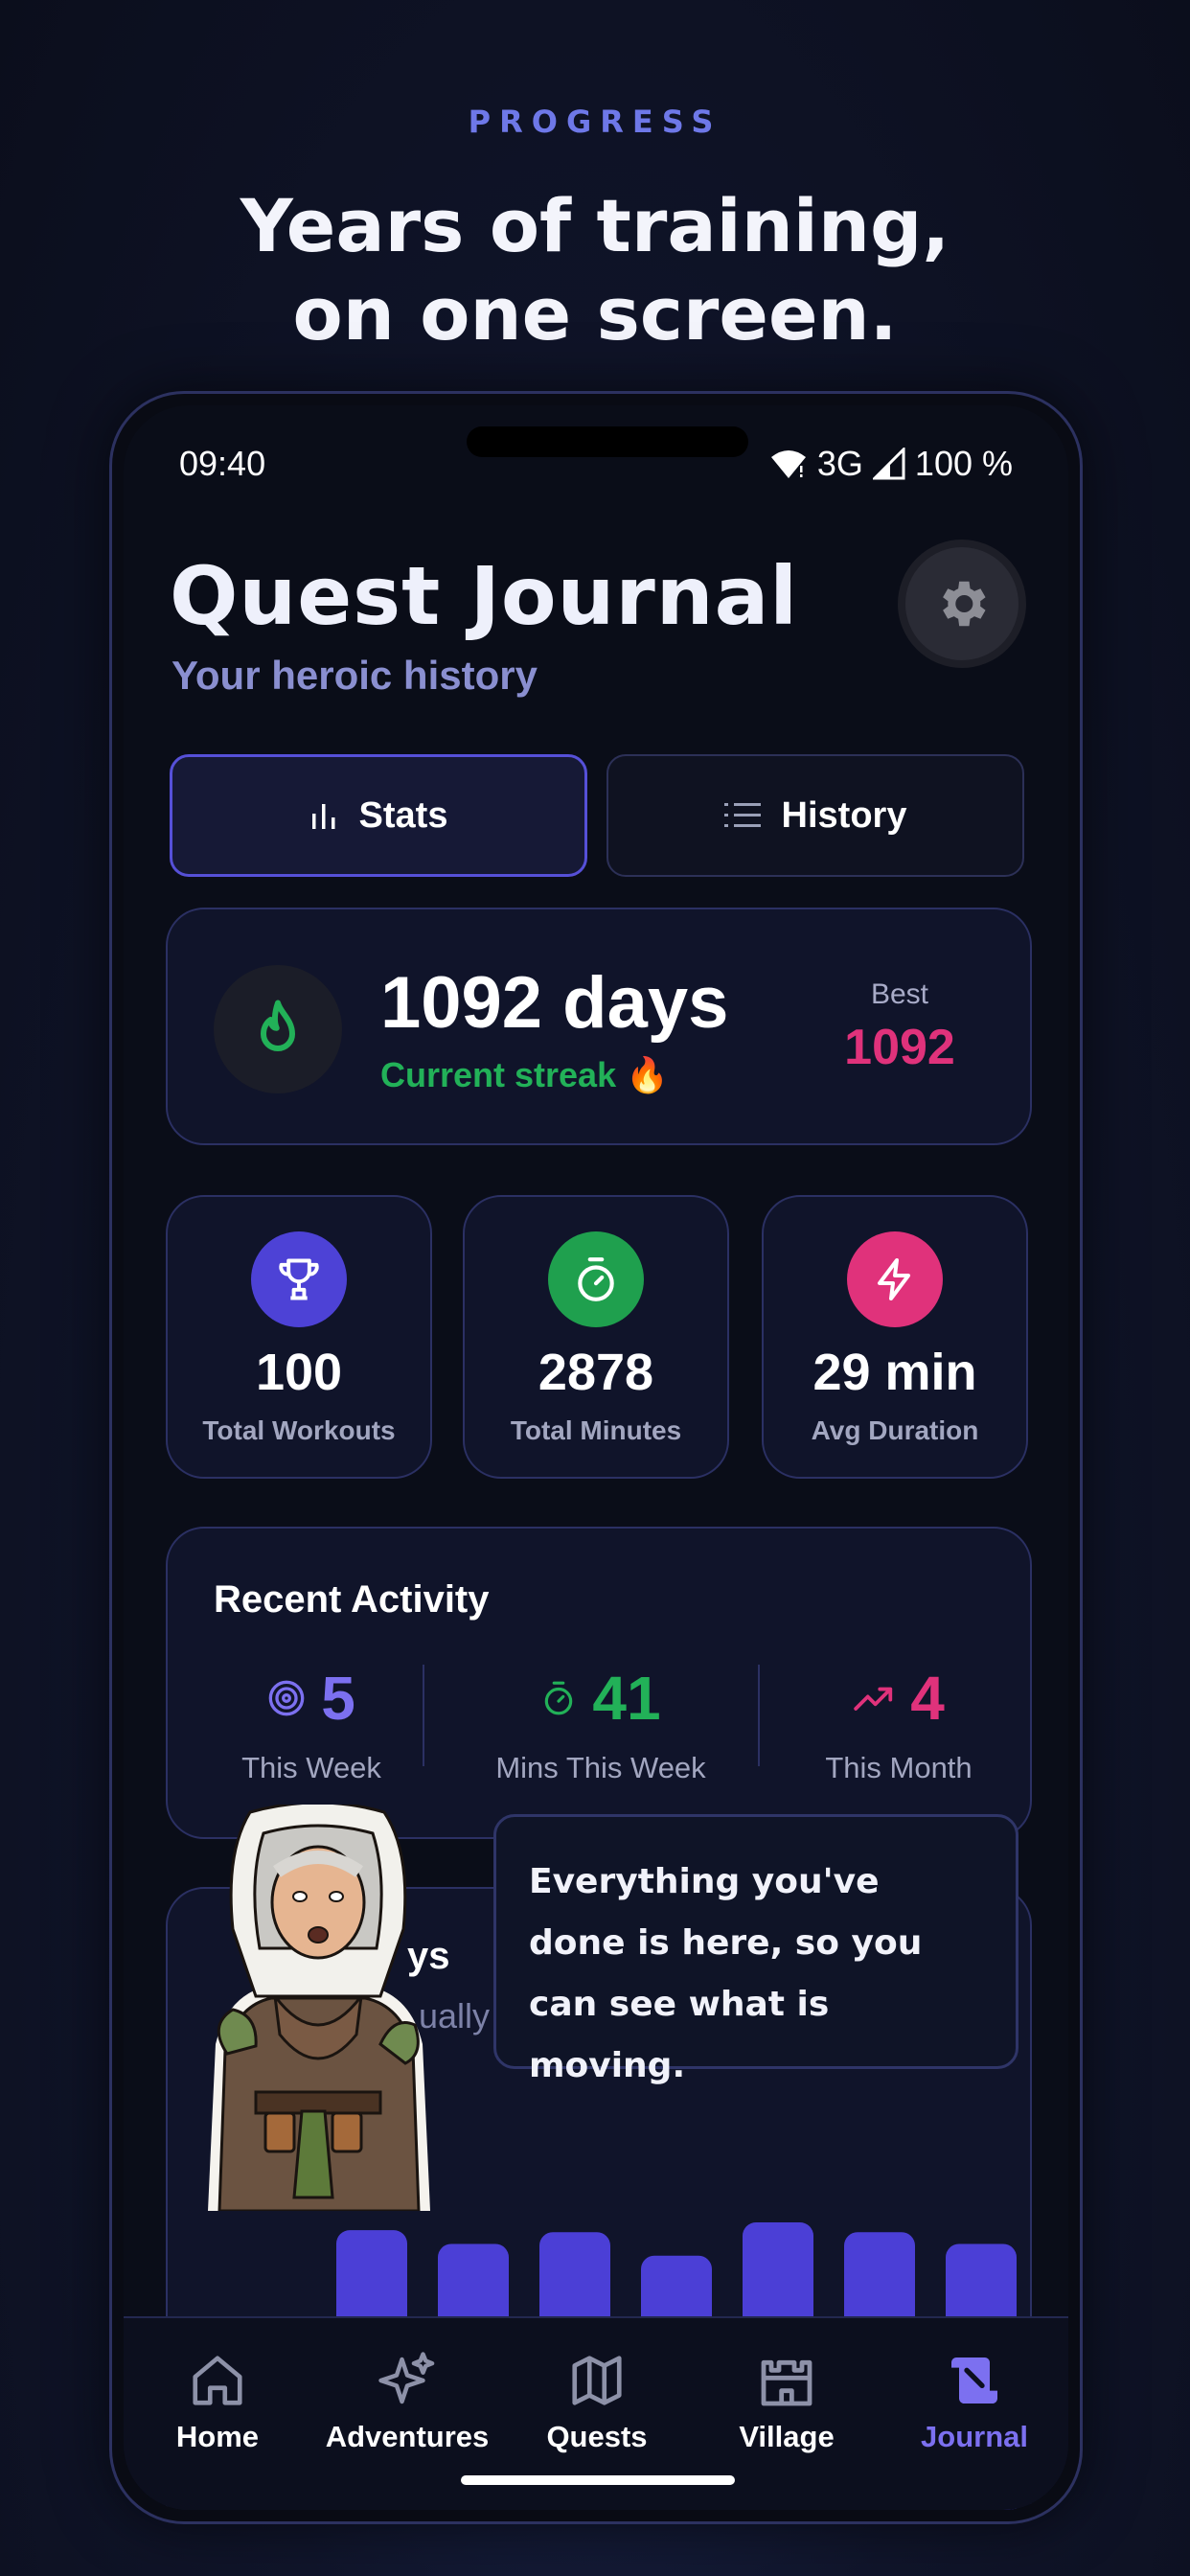 The height and width of the screenshot is (2576, 1190). Describe the element at coordinates (844, 815) in the screenshot. I see `tab-history-label: History` at that location.